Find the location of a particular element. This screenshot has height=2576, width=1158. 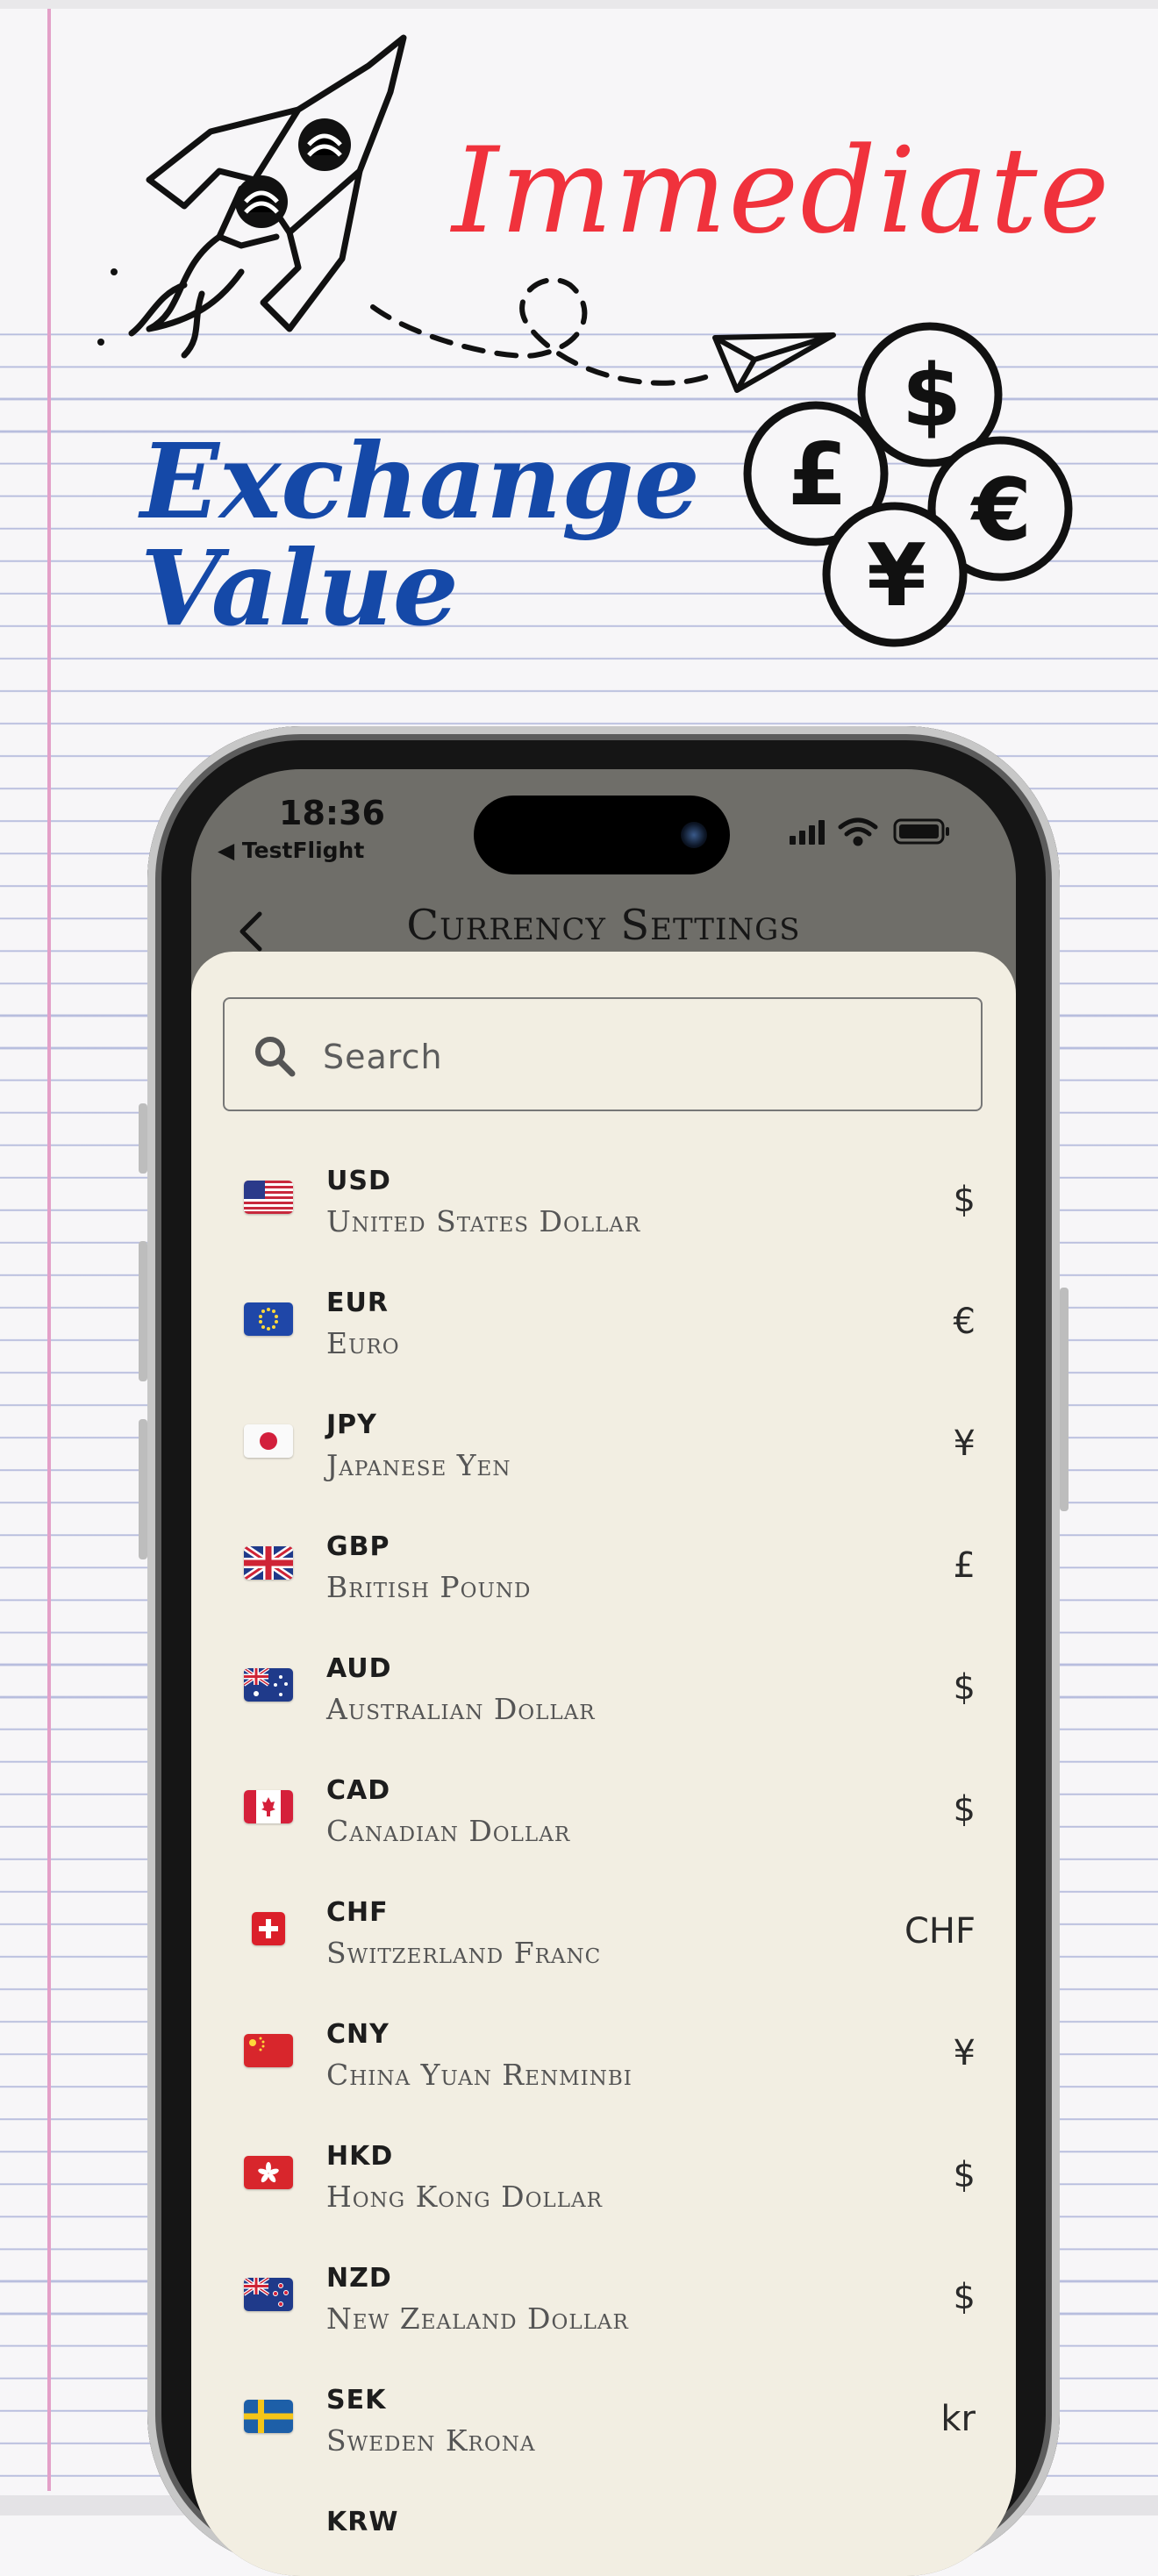

headline-exchange: Exchange is located at coordinates (420, 481).